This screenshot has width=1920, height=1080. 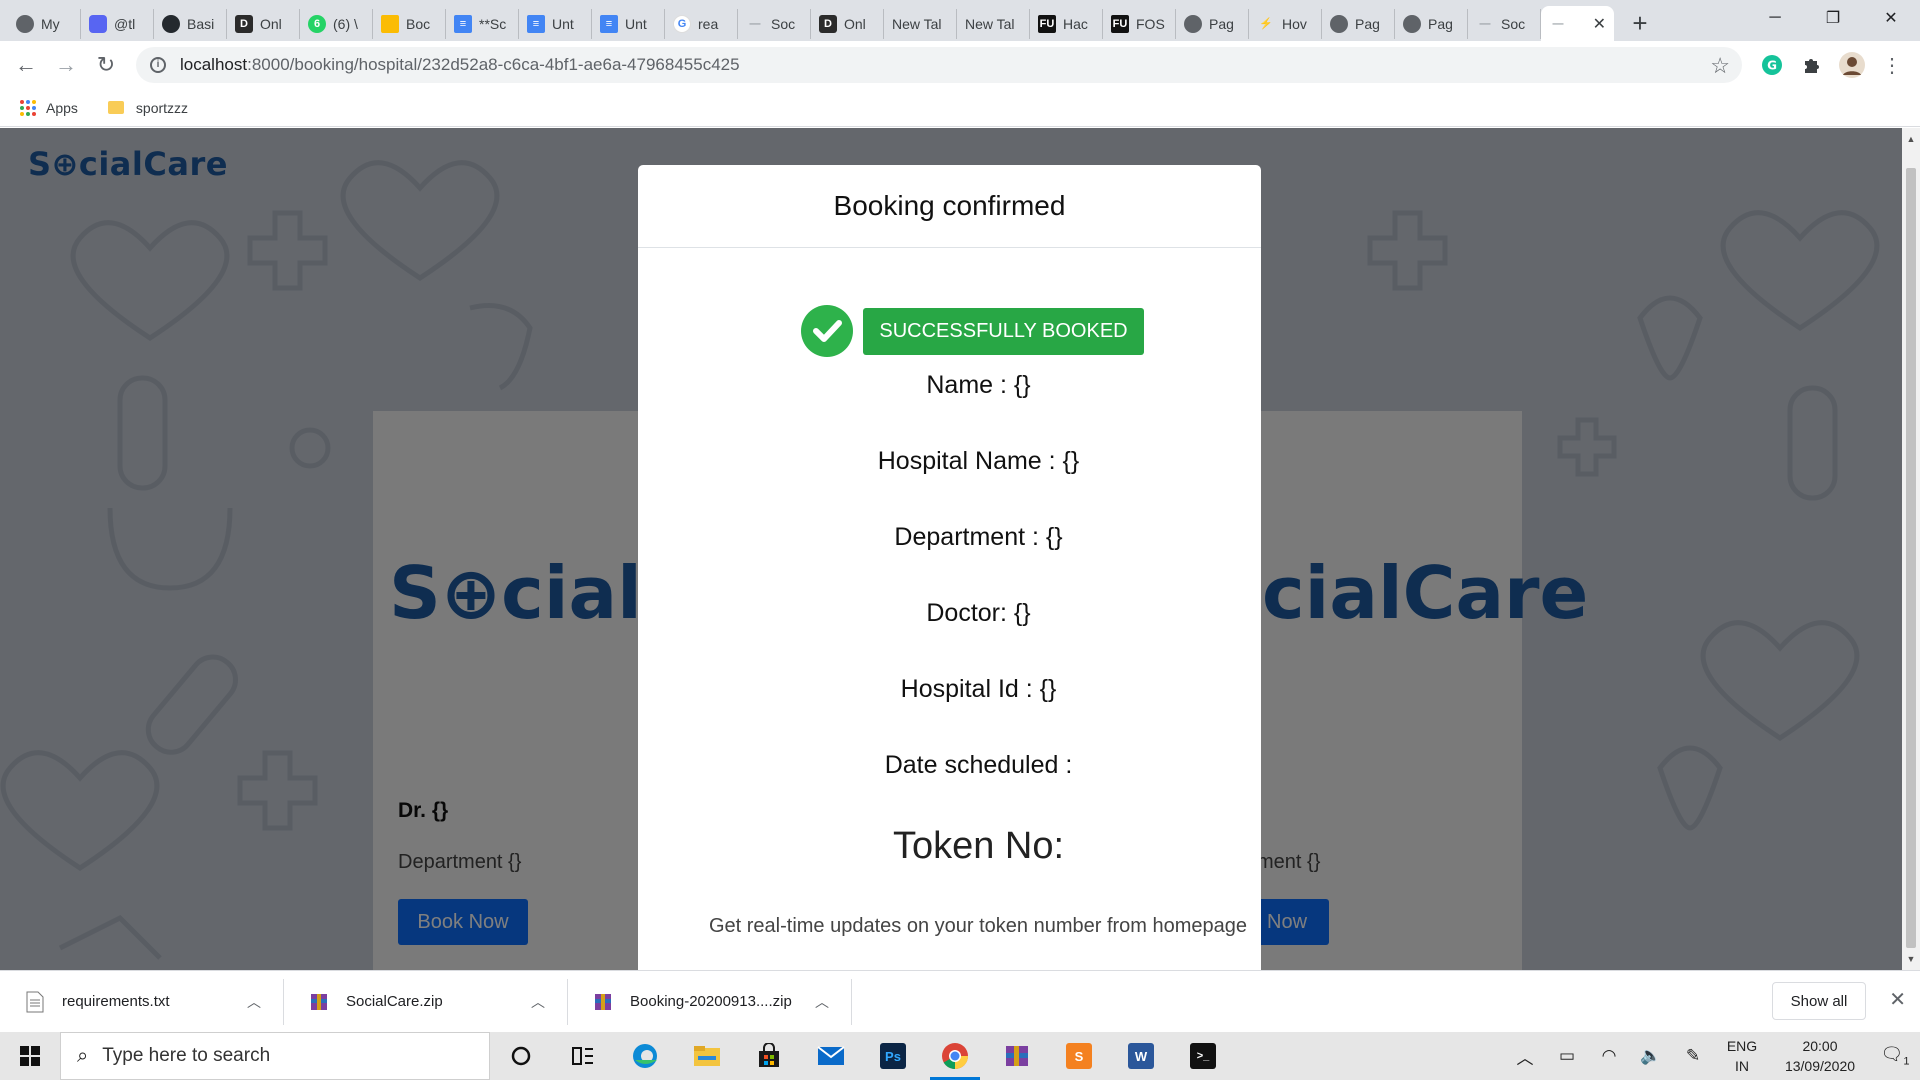 I want to click on modal-header: Booking confirmed, so click(x=949, y=206).